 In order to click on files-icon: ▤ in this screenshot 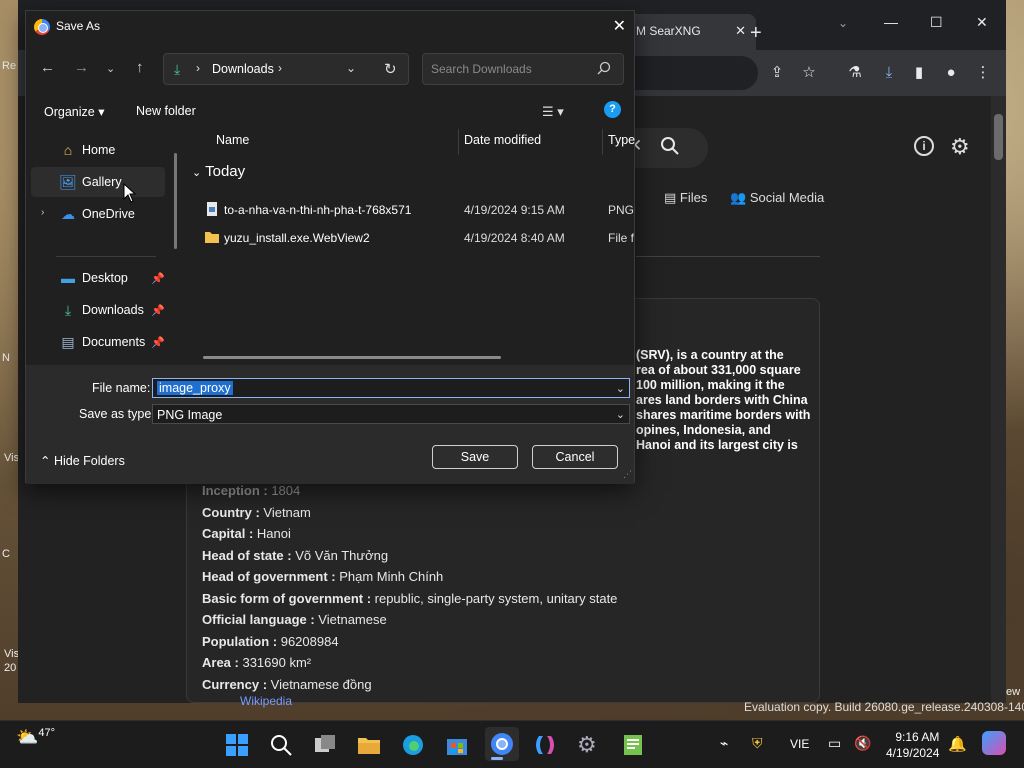, I will do `click(670, 197)`.